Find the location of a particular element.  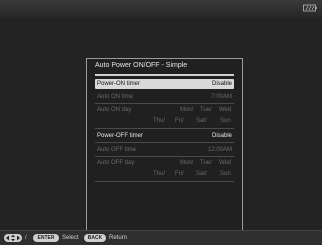

power-off-timer-value: Disable is located at coordinates (221, 136).